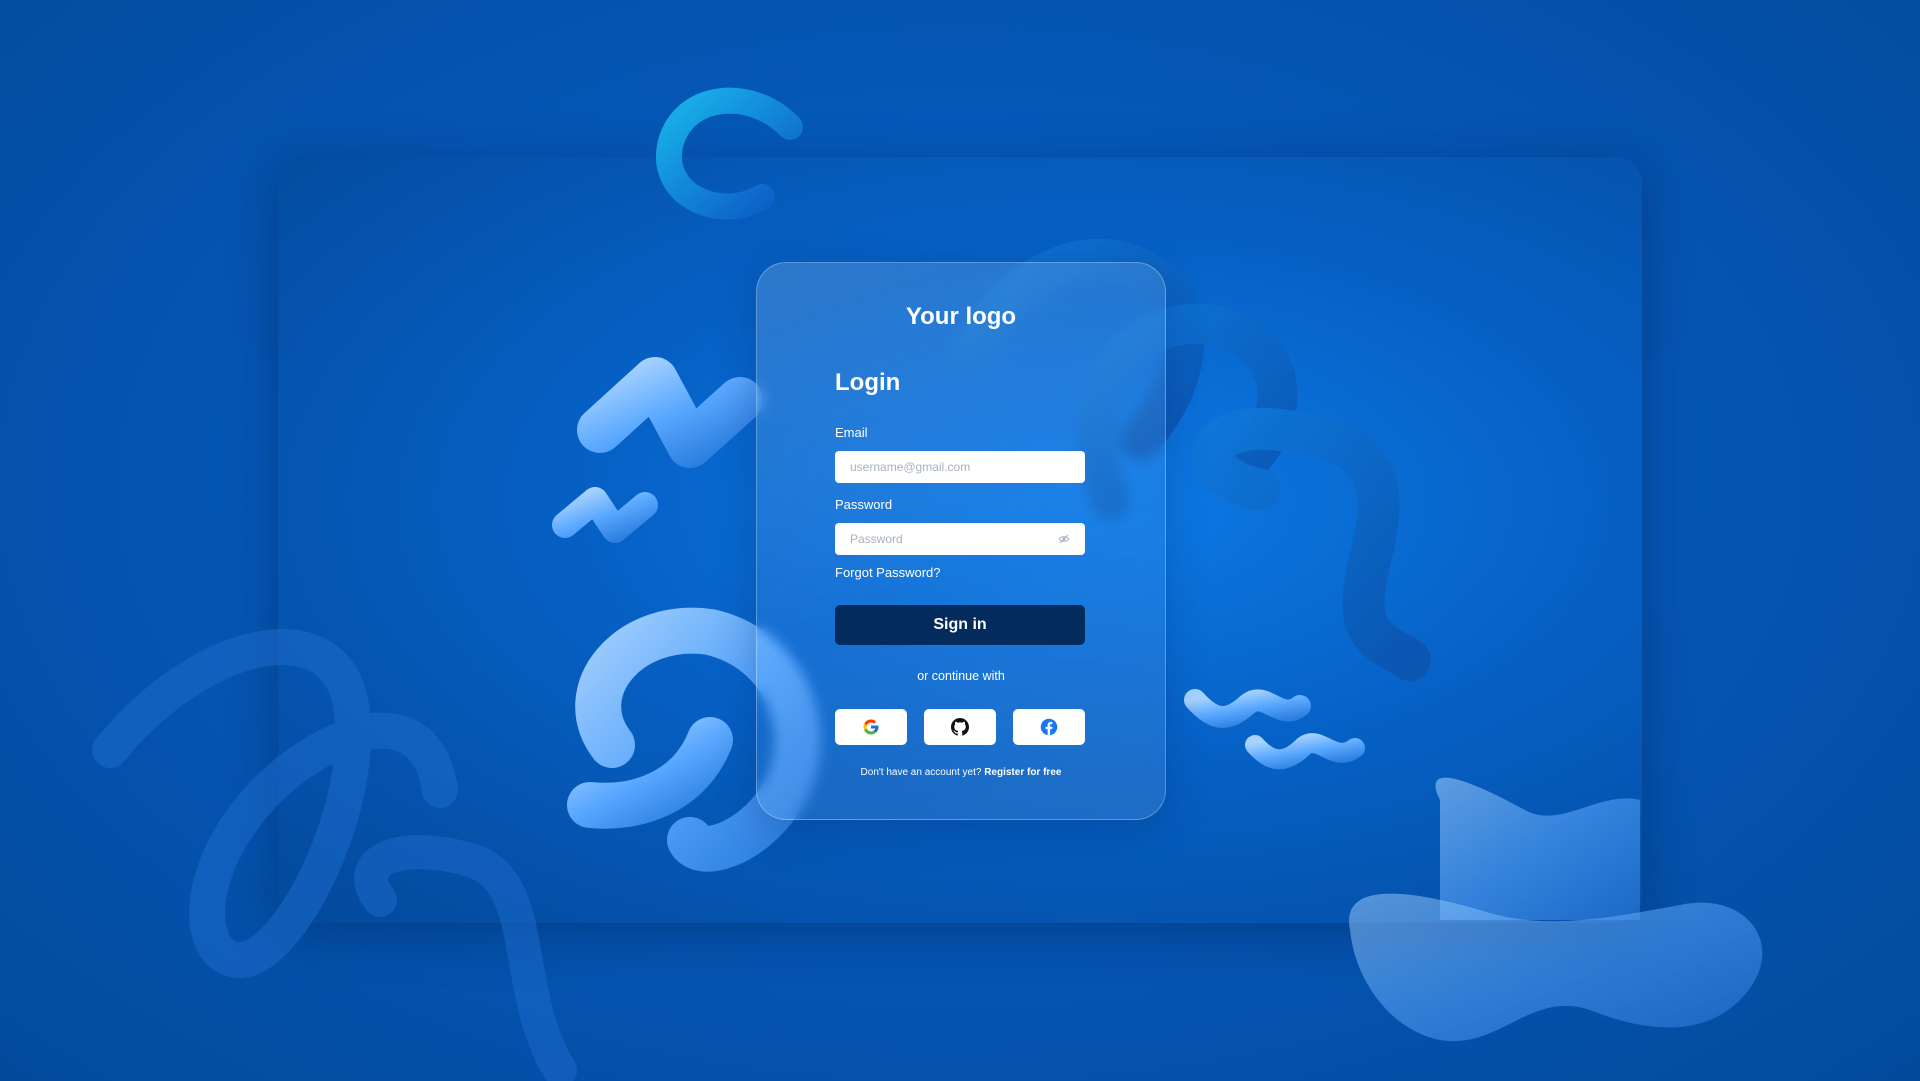  I want to click on github-icon, so click(960, 727).